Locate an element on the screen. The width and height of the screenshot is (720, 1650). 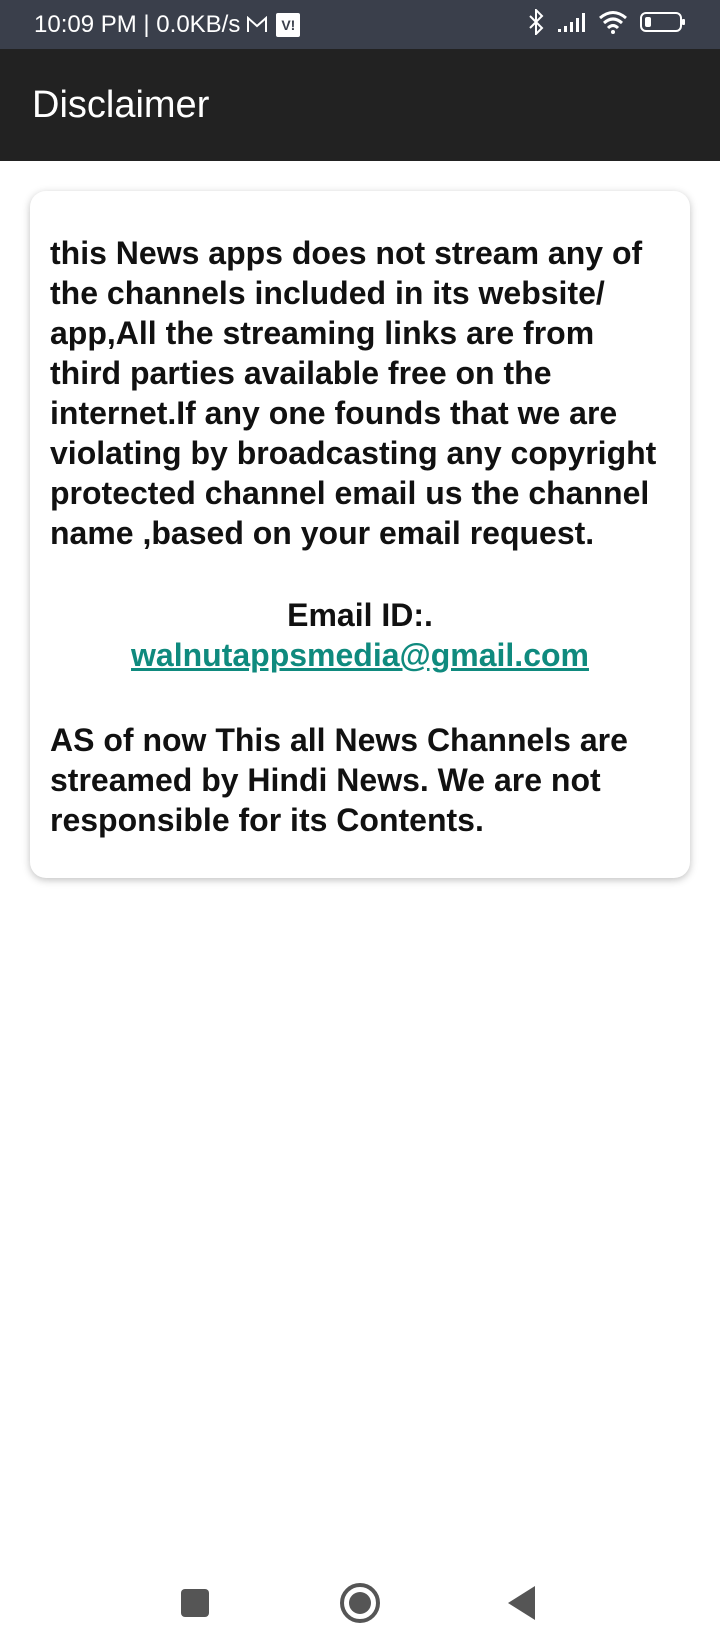
back-triangle-icon is located at coordinates (522, 1605).